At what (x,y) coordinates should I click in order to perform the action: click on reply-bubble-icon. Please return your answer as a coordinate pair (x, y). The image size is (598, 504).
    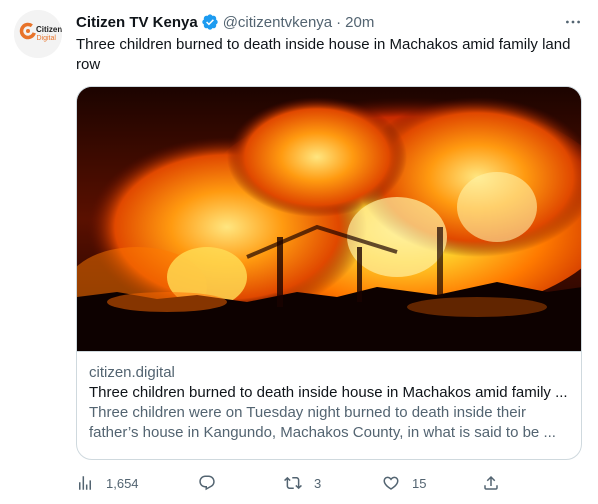
    Looking at the image, I should click on (207, 483).